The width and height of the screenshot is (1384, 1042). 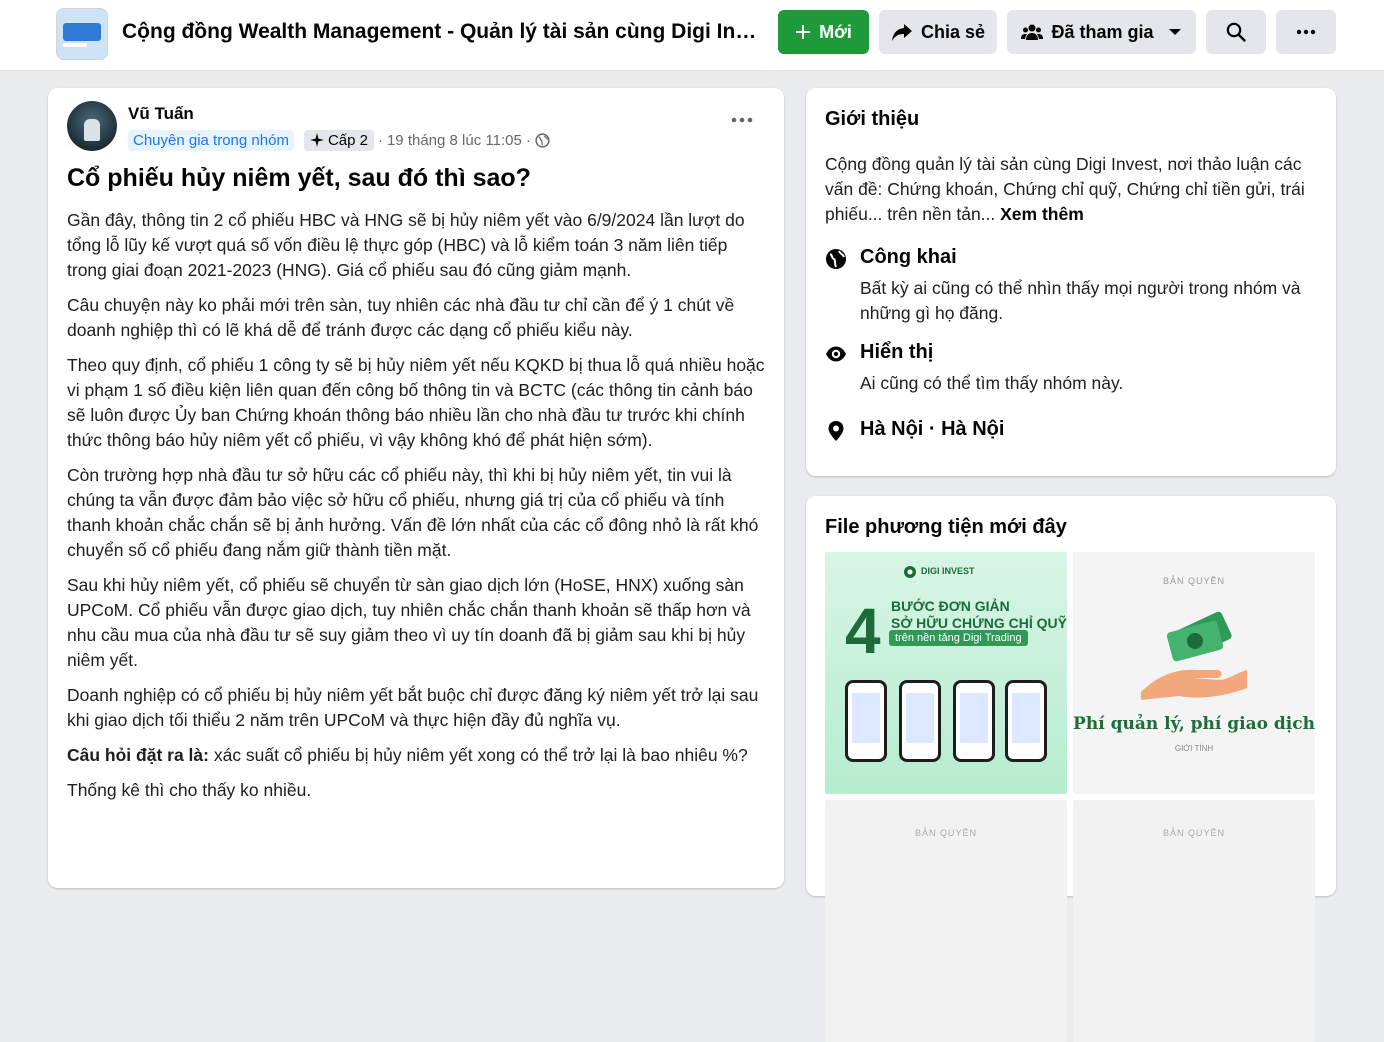 What do you see at coordinates (946, 527) in the screenshot?
I see `media-heading: File phương tiện mới đây` at bounding box center [946, 527].